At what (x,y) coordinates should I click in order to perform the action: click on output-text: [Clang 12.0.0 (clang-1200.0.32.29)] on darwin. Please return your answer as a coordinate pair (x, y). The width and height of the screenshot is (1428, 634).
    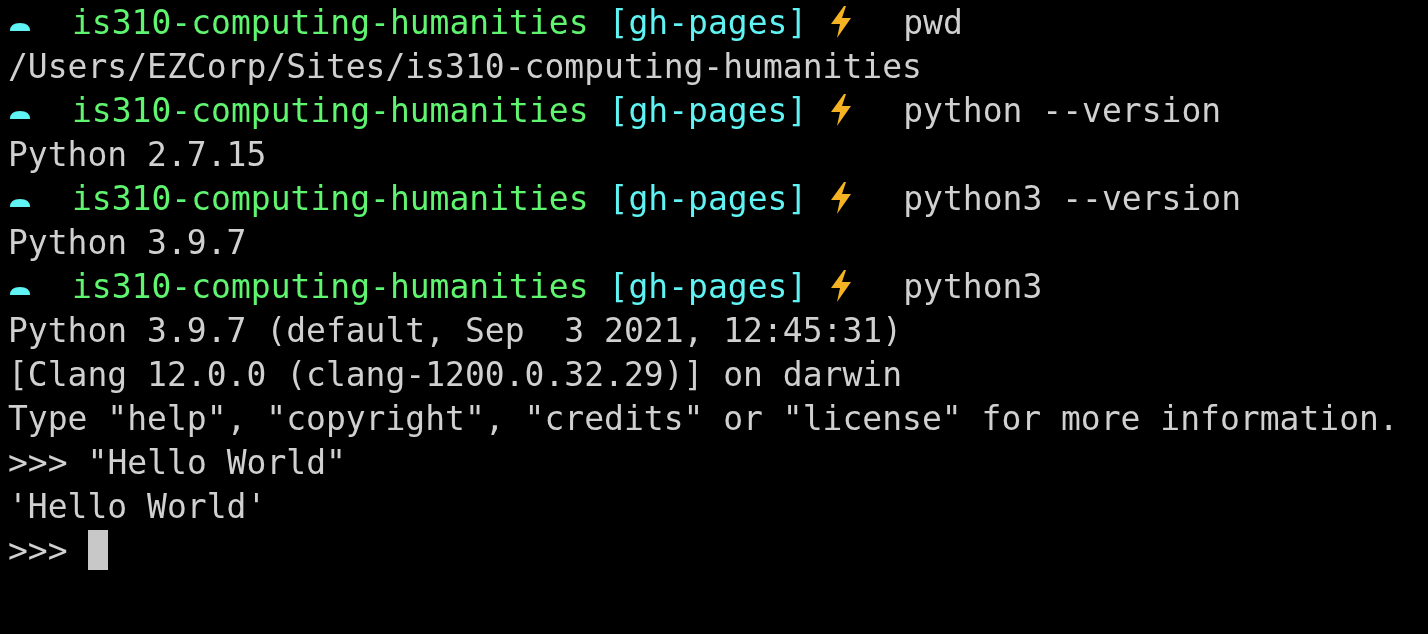
    Looking at the image, I should click on (455, 374).